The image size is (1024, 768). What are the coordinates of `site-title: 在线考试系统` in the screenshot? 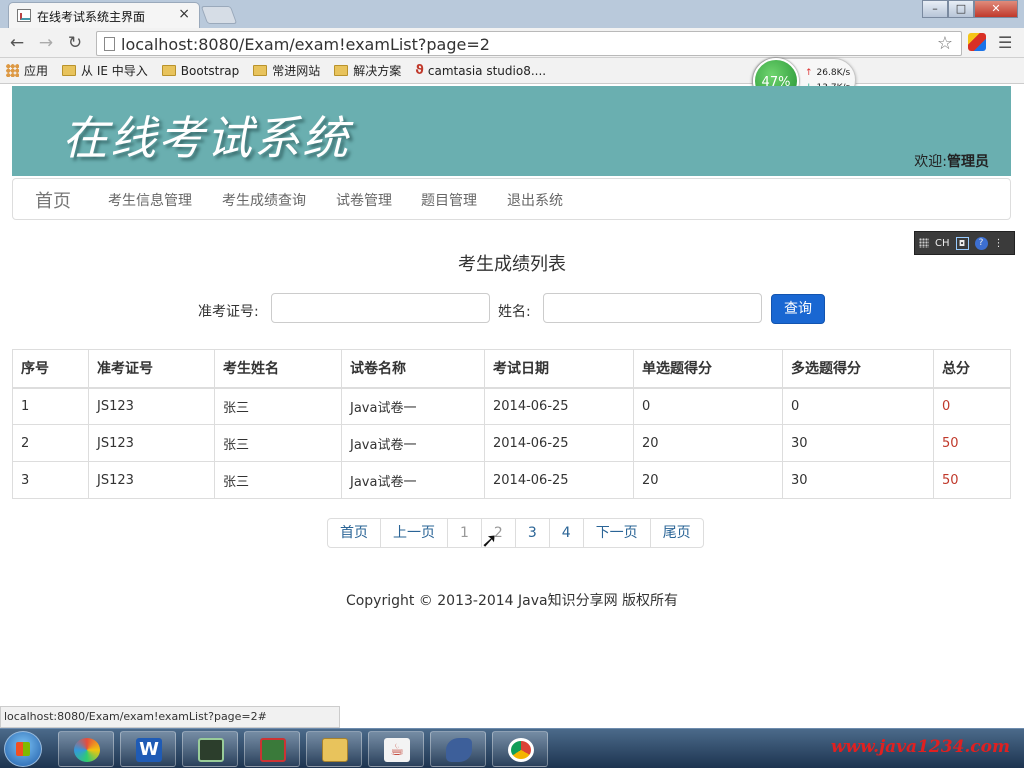 It's located at (206, 138).